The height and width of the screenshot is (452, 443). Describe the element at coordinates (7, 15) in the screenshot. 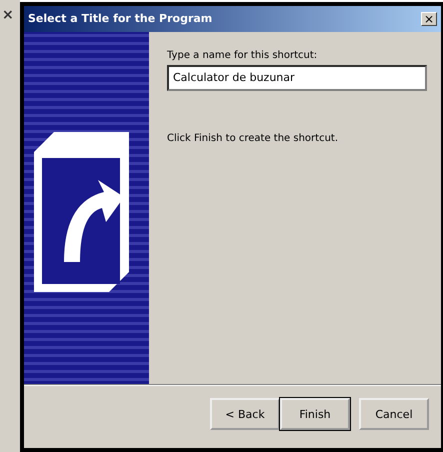

I see `close-icon: ×` at that location.